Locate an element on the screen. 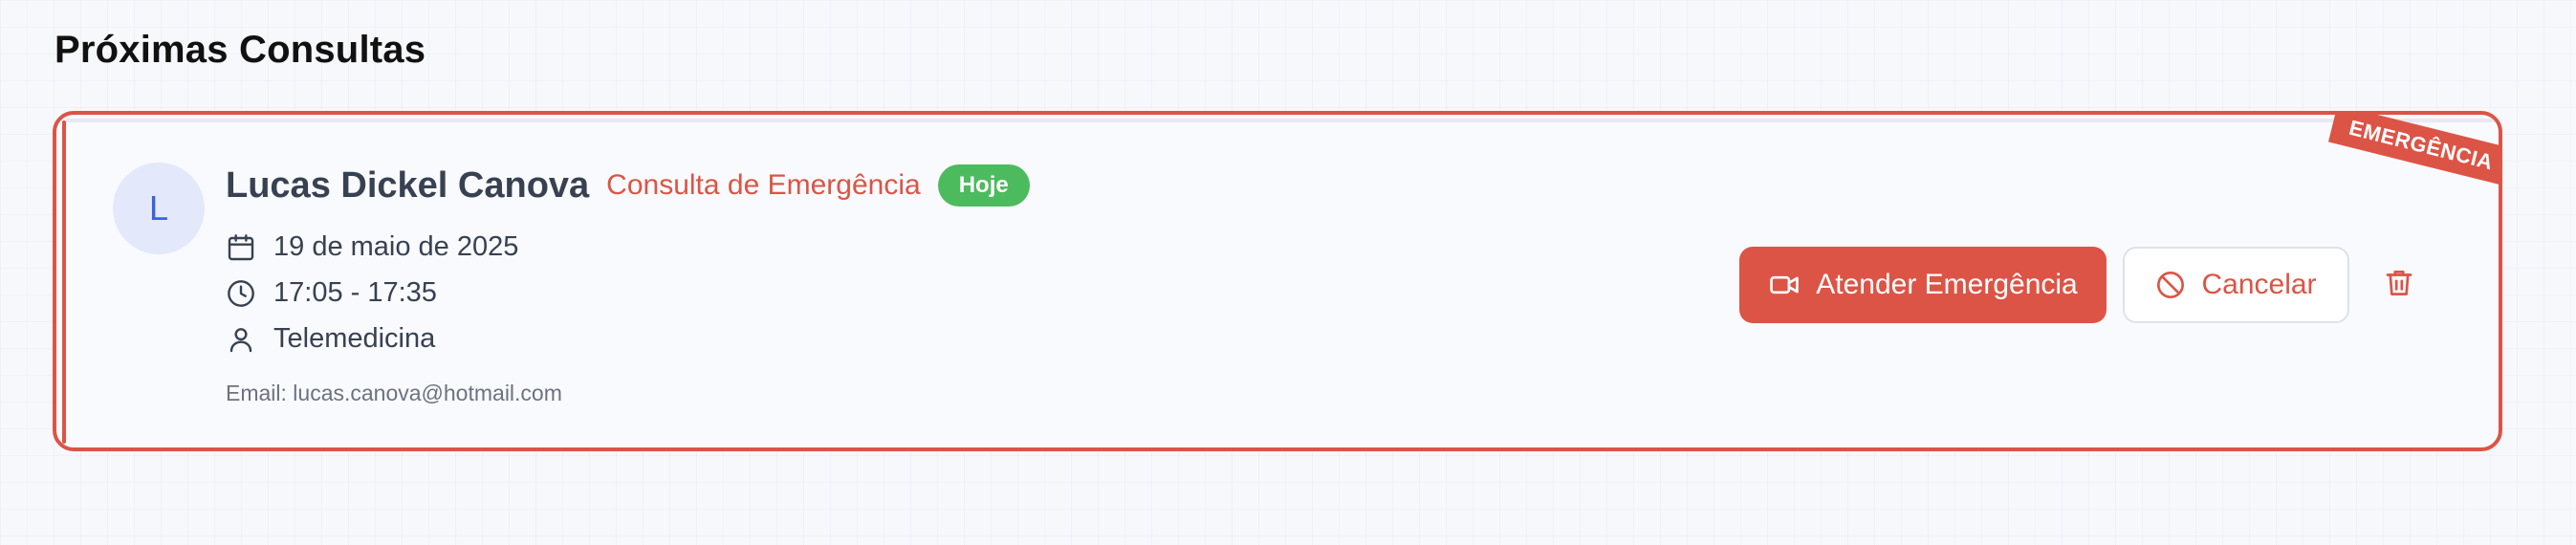 Image resolution: width=2576 pixels, height=545 pixels. calendar-icon is located at coordinates (241, 247).